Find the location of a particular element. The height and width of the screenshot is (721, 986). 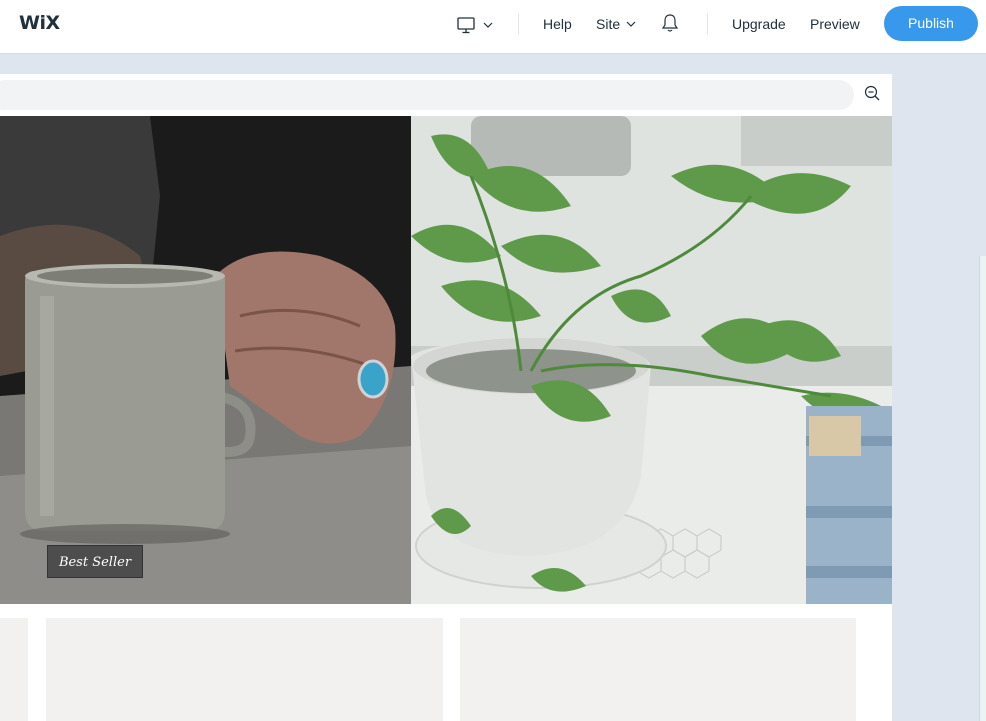

zoom-out-icon is located at coordinates (872, 93).